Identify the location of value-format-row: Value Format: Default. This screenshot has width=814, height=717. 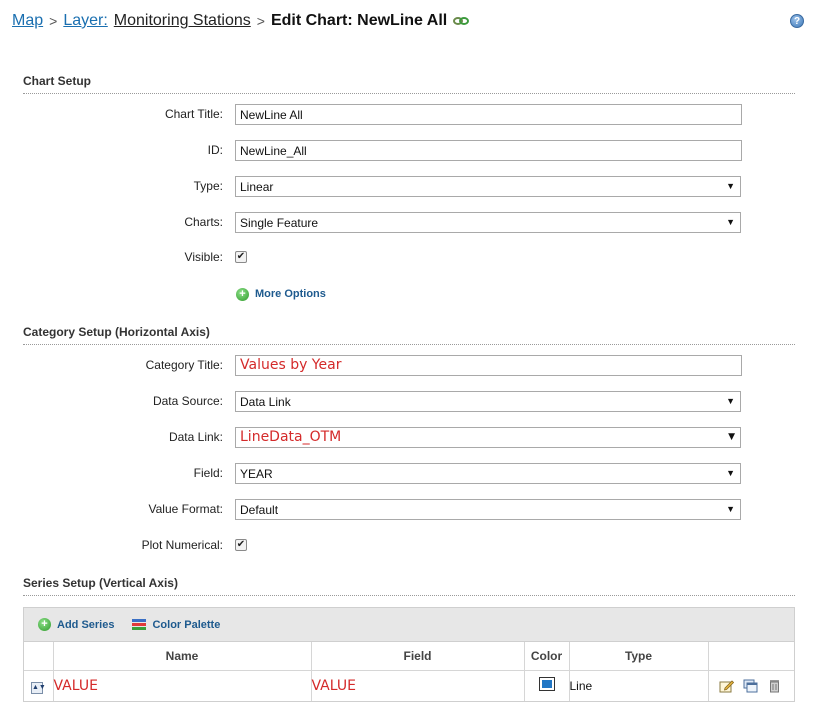
(407, 510).